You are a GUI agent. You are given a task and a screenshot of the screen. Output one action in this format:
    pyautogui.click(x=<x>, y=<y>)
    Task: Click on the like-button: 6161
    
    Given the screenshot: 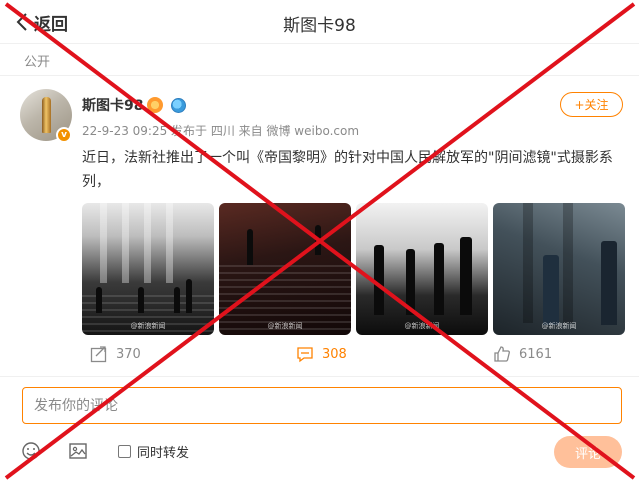 What is the action you would take?
    pyautogui.click(x=522, y=354)
    